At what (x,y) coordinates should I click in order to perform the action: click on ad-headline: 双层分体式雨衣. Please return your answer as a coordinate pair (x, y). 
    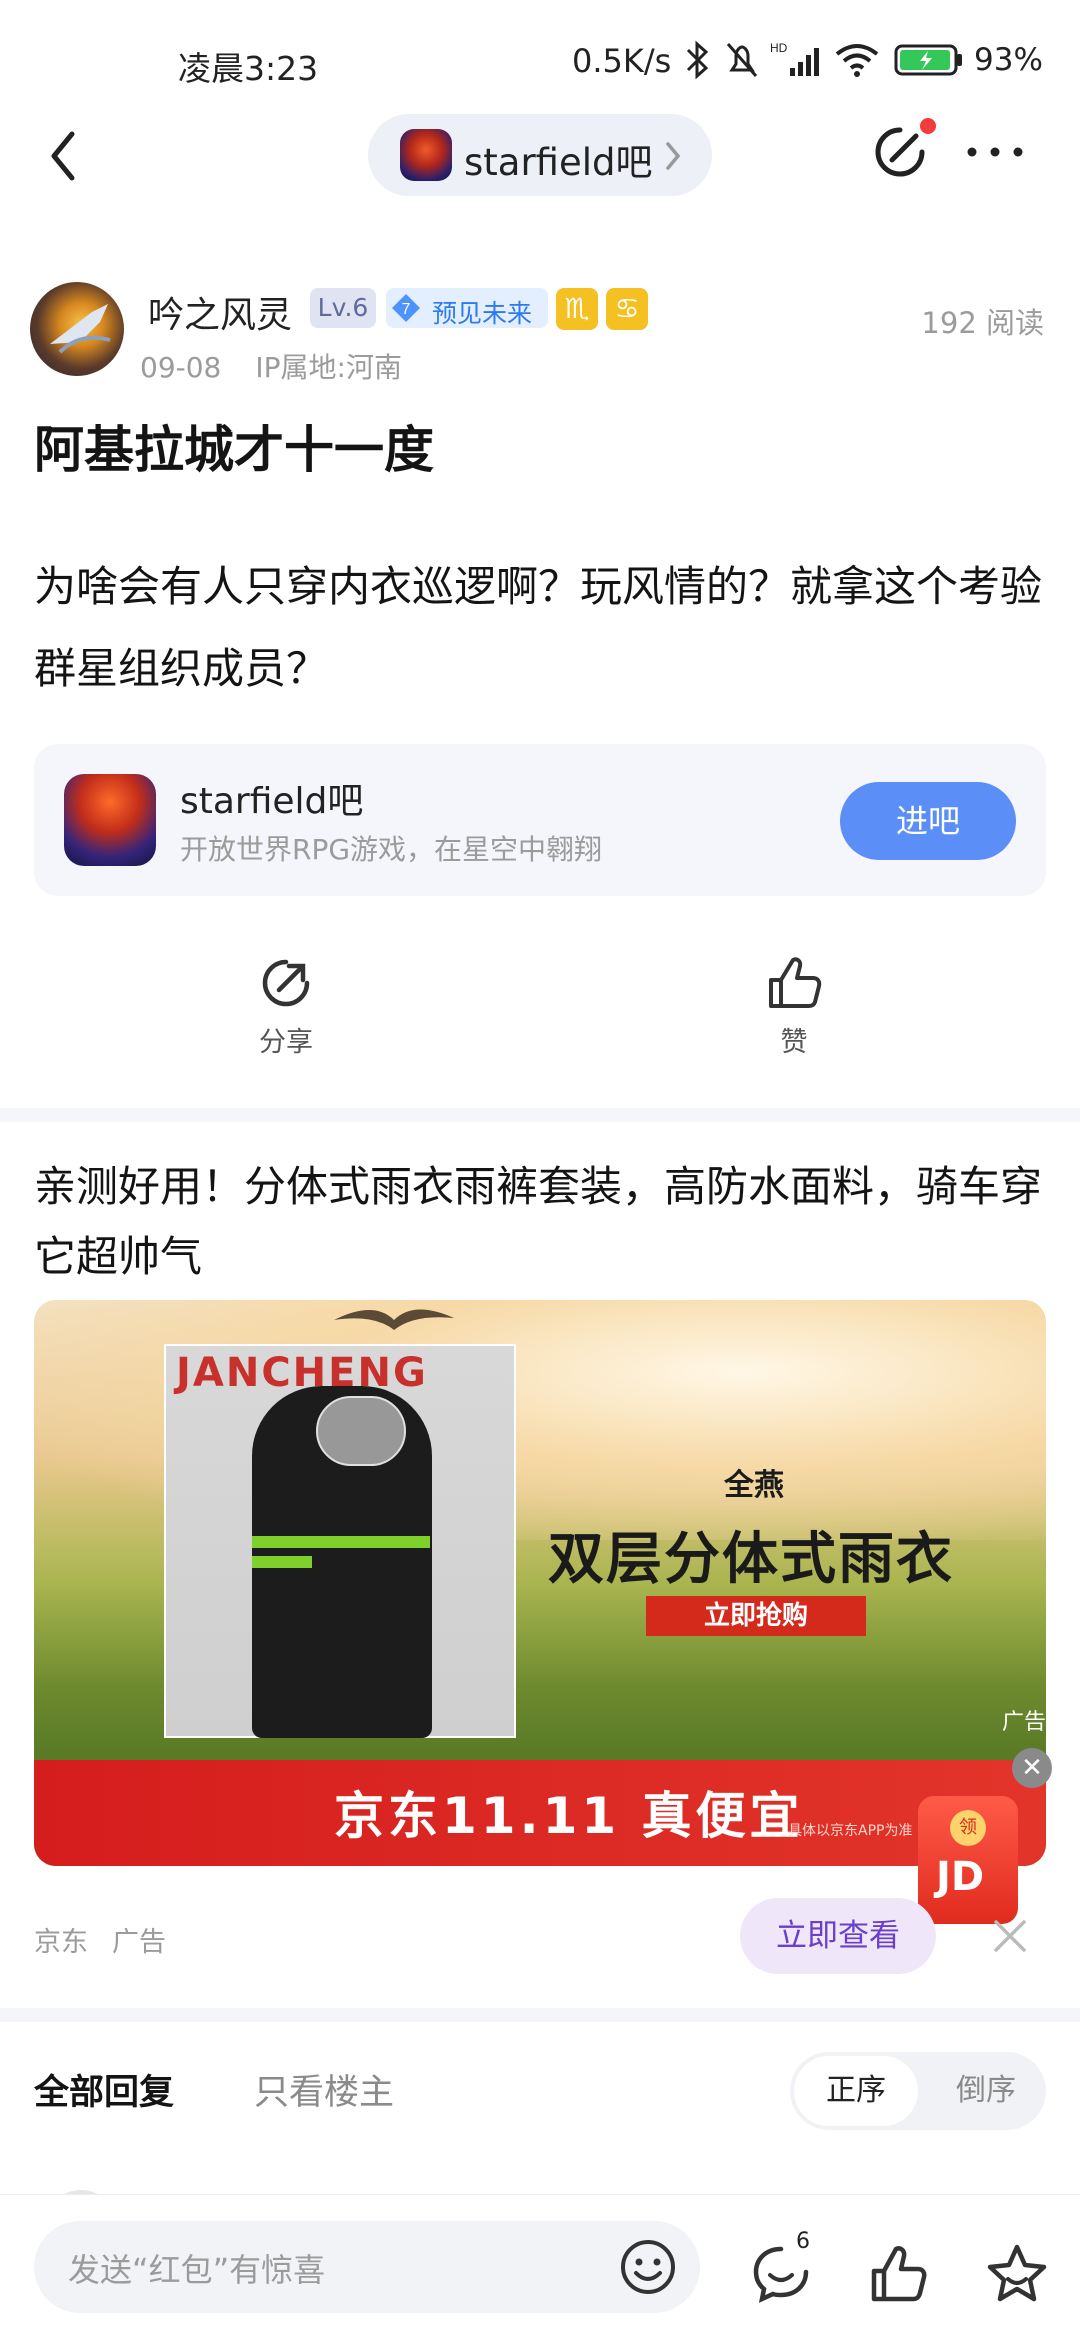
    Looking at the image, I should click on (751, 1559).